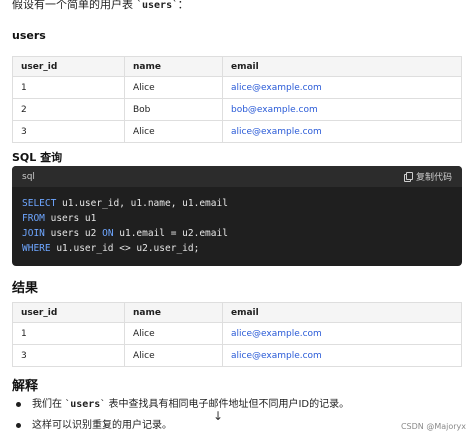 The height and width of the screenshot is (439, 474). What do you see at coordinates (33, 218) in the screenshot?
I see `sql-keyword: FROM` at bounding box center [33, 218].